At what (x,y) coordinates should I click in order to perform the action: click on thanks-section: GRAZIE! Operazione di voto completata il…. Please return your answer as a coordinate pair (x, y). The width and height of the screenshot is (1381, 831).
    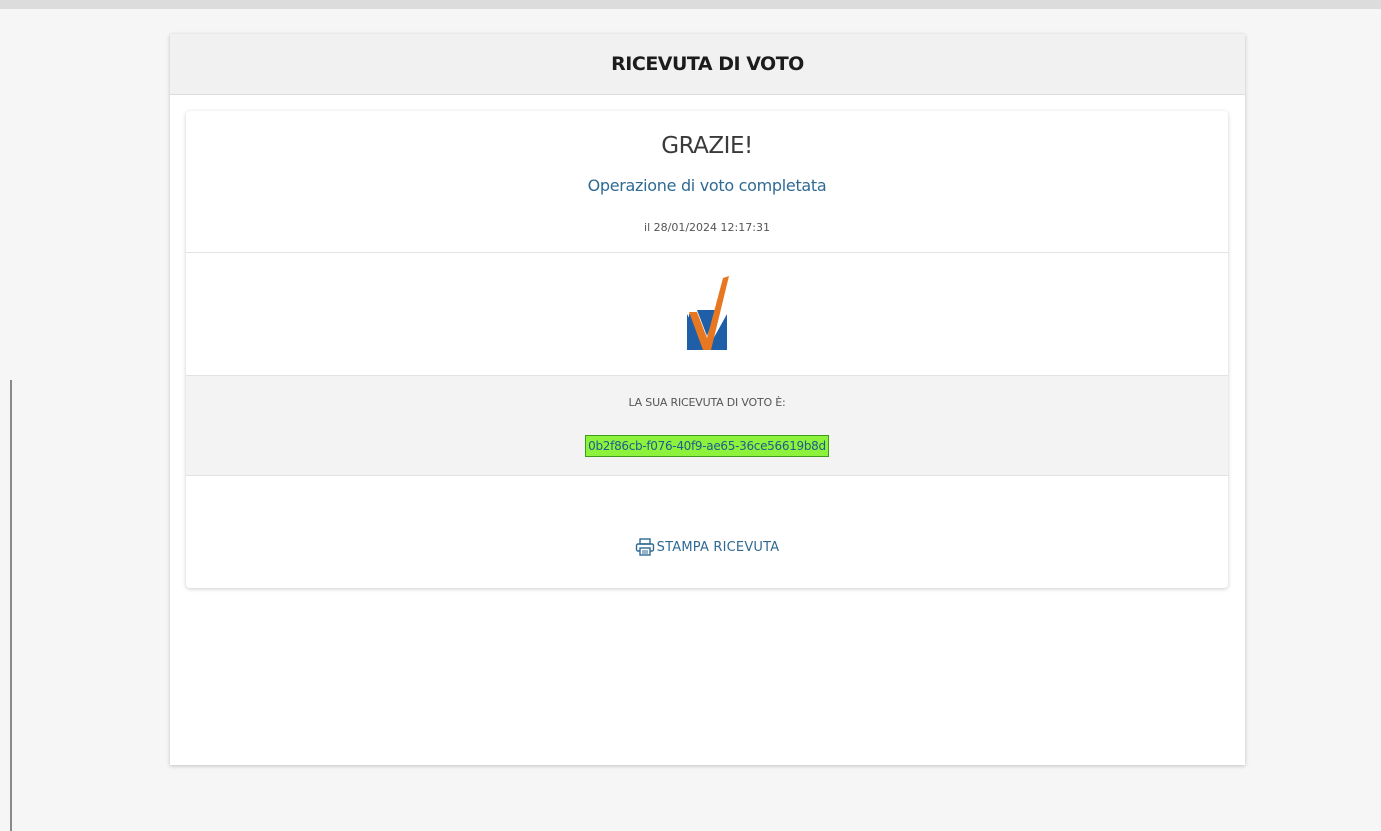
    Looking at the image, I should click on (707, 182).